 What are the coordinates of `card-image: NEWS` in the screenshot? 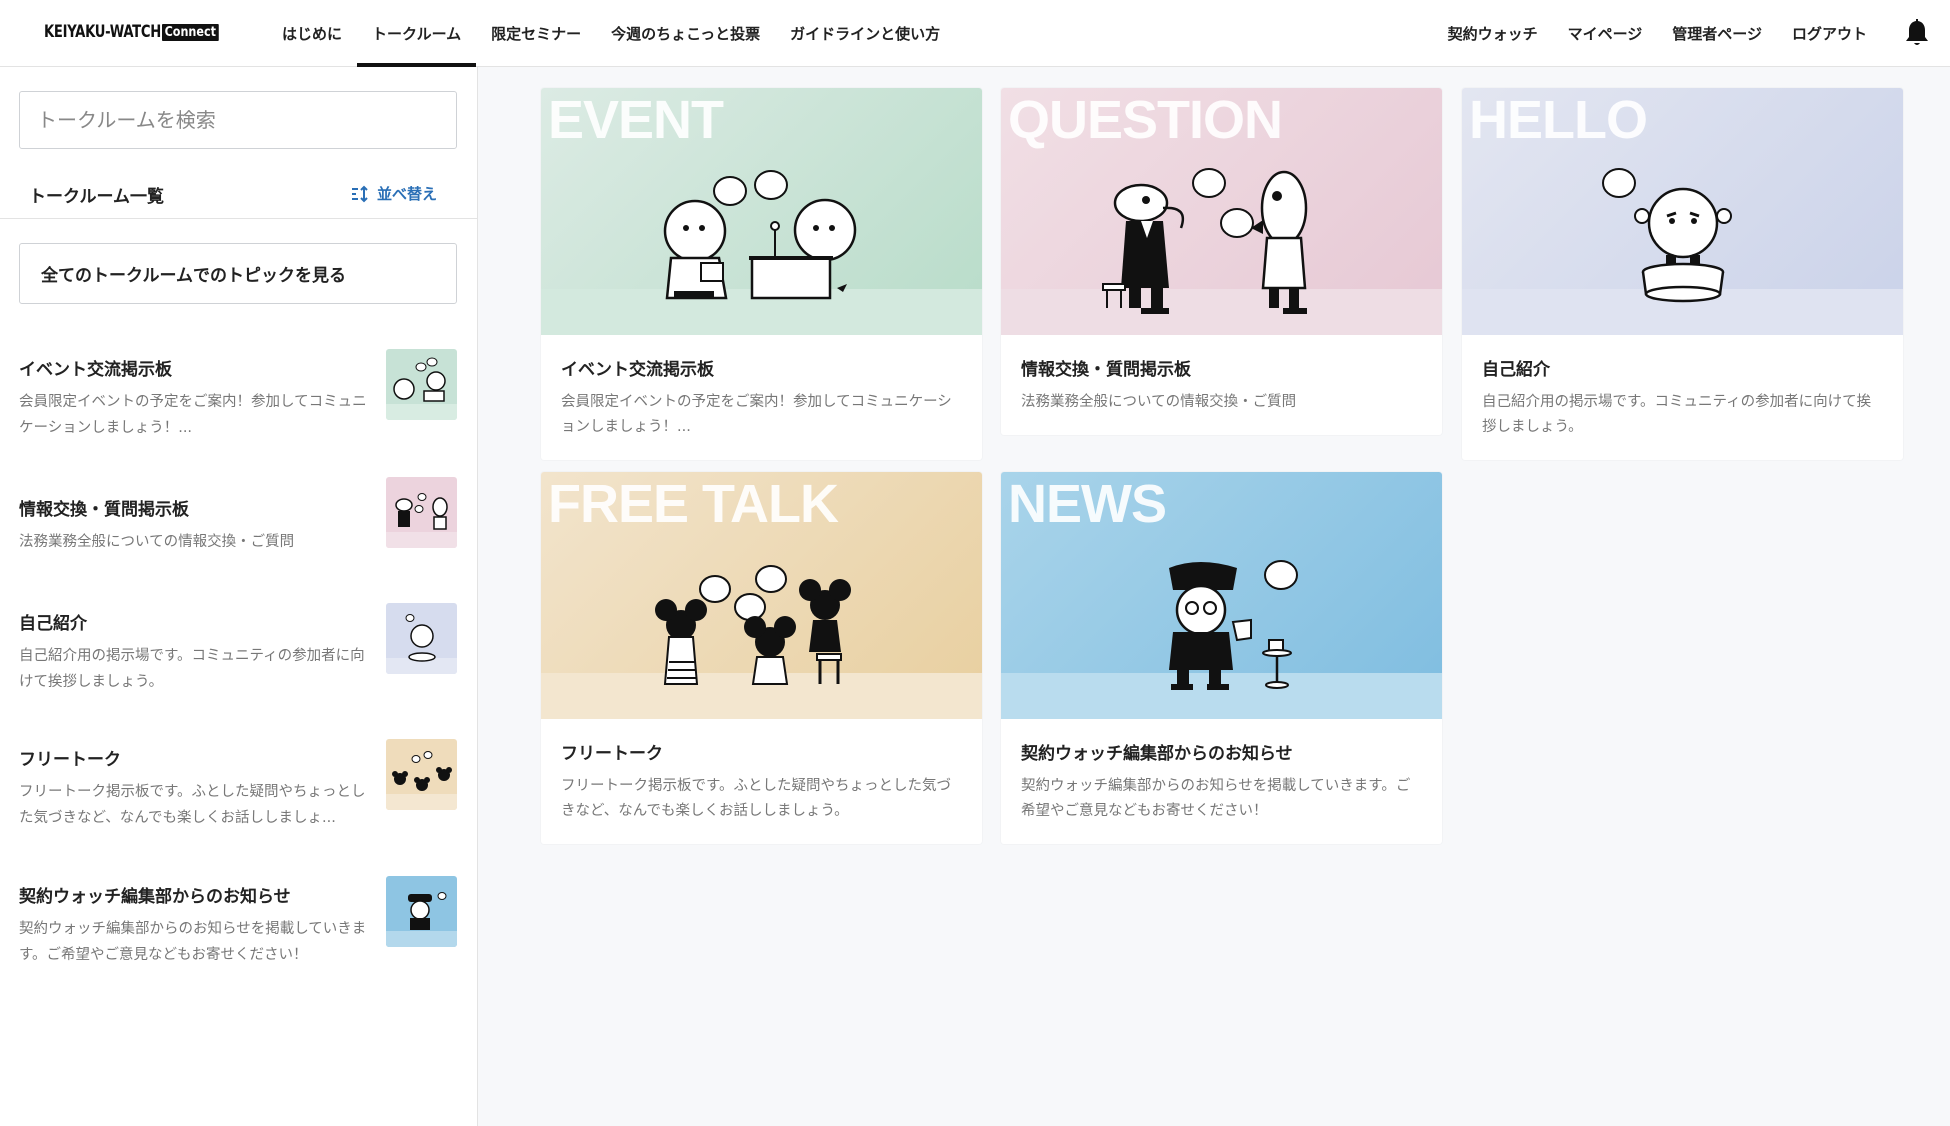 It's located at (1221, 595).